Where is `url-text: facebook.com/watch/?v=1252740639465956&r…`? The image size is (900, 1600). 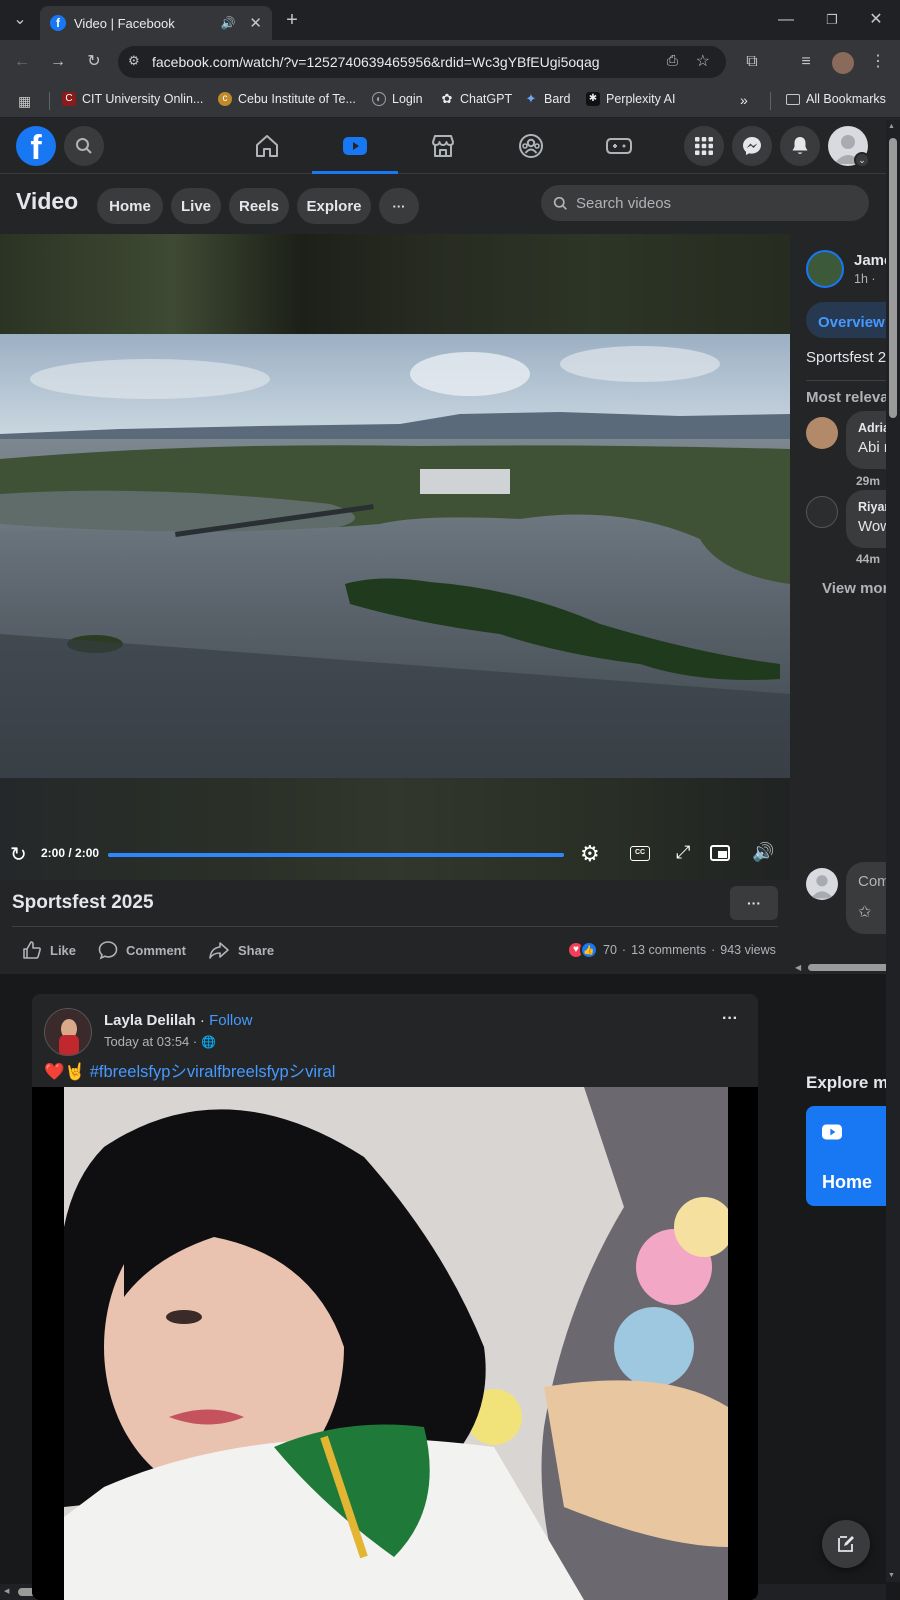
url-text: facebook.com/watch/?v=1252740639465956&r… is located at coordinates (376, 62).